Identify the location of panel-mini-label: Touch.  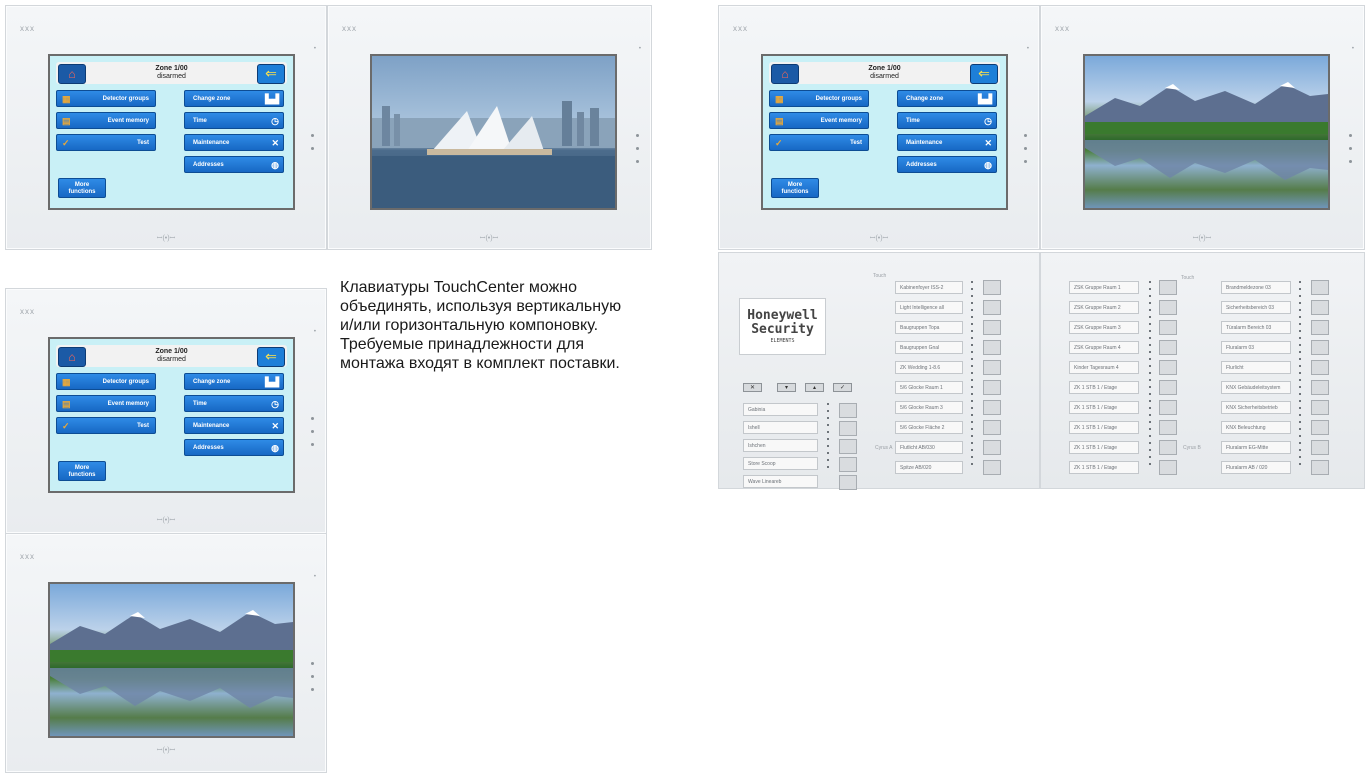
(1188, 278).